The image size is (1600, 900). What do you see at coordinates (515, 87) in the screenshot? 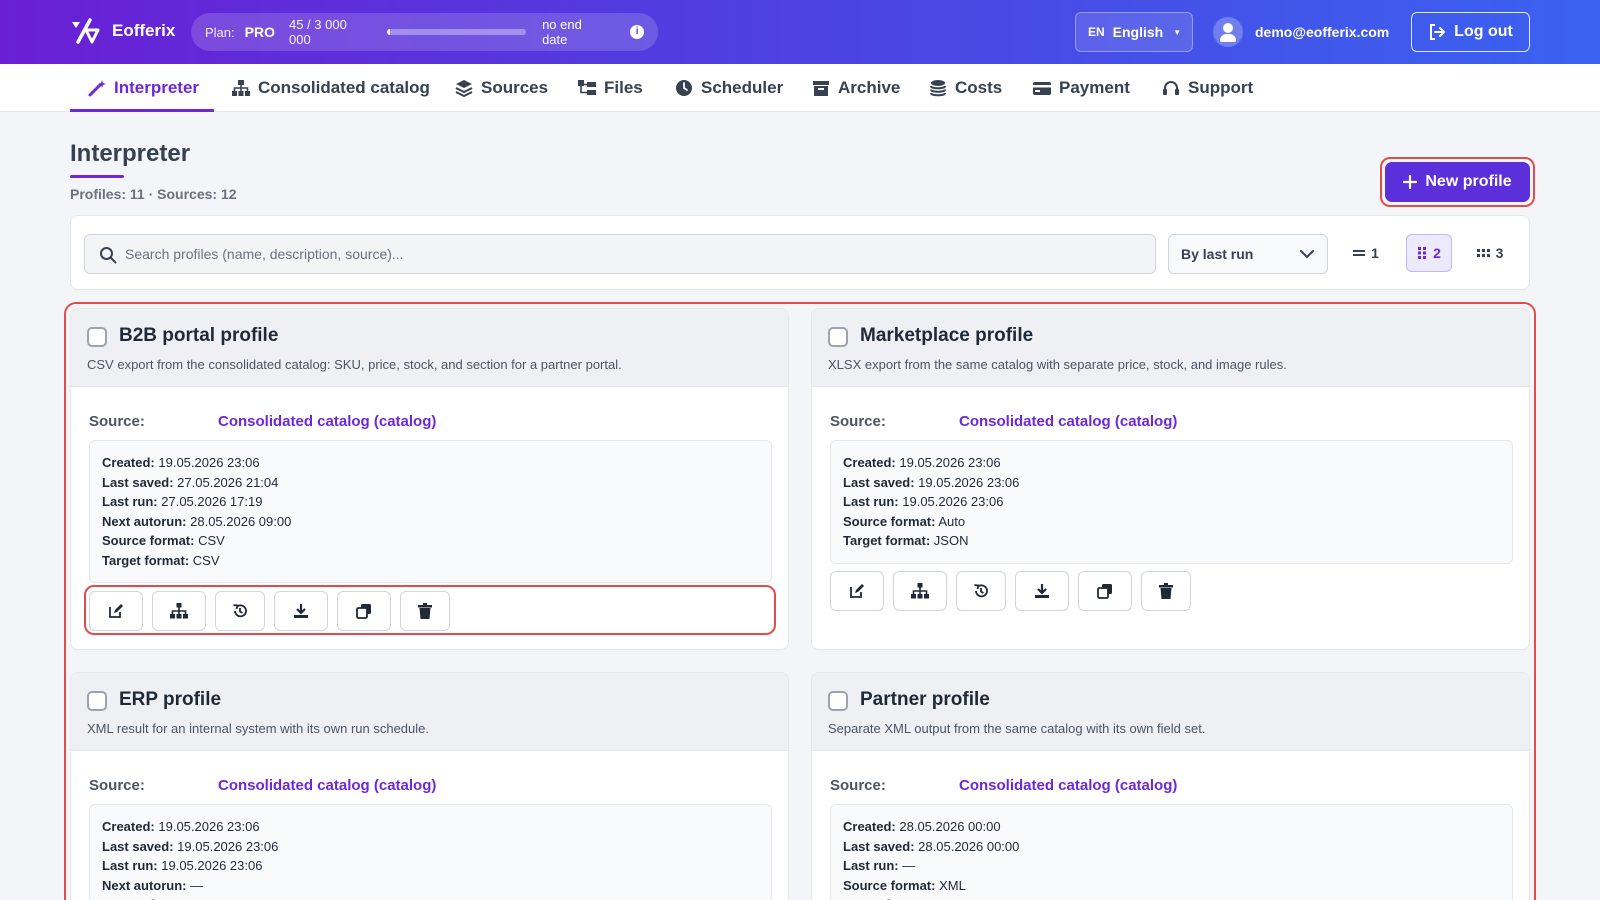
I see `nav-label: Sources` at bounding box center [515, 87].